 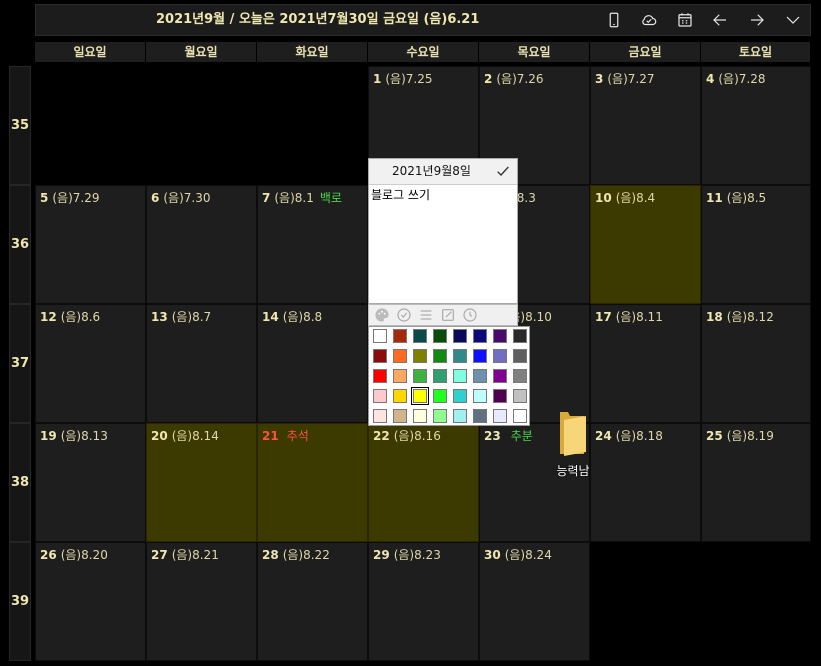 I want to click on confirm-check-icon, so click(x=504, y=172).